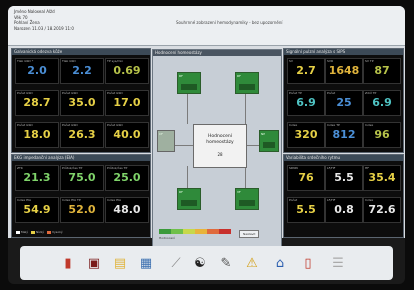  What do you see at coordinates (44, 28) in the screenshot?
I see `patient-info-line: Narozen 11.03 / 18.2019 11:0` at bounding box center [44, 28].